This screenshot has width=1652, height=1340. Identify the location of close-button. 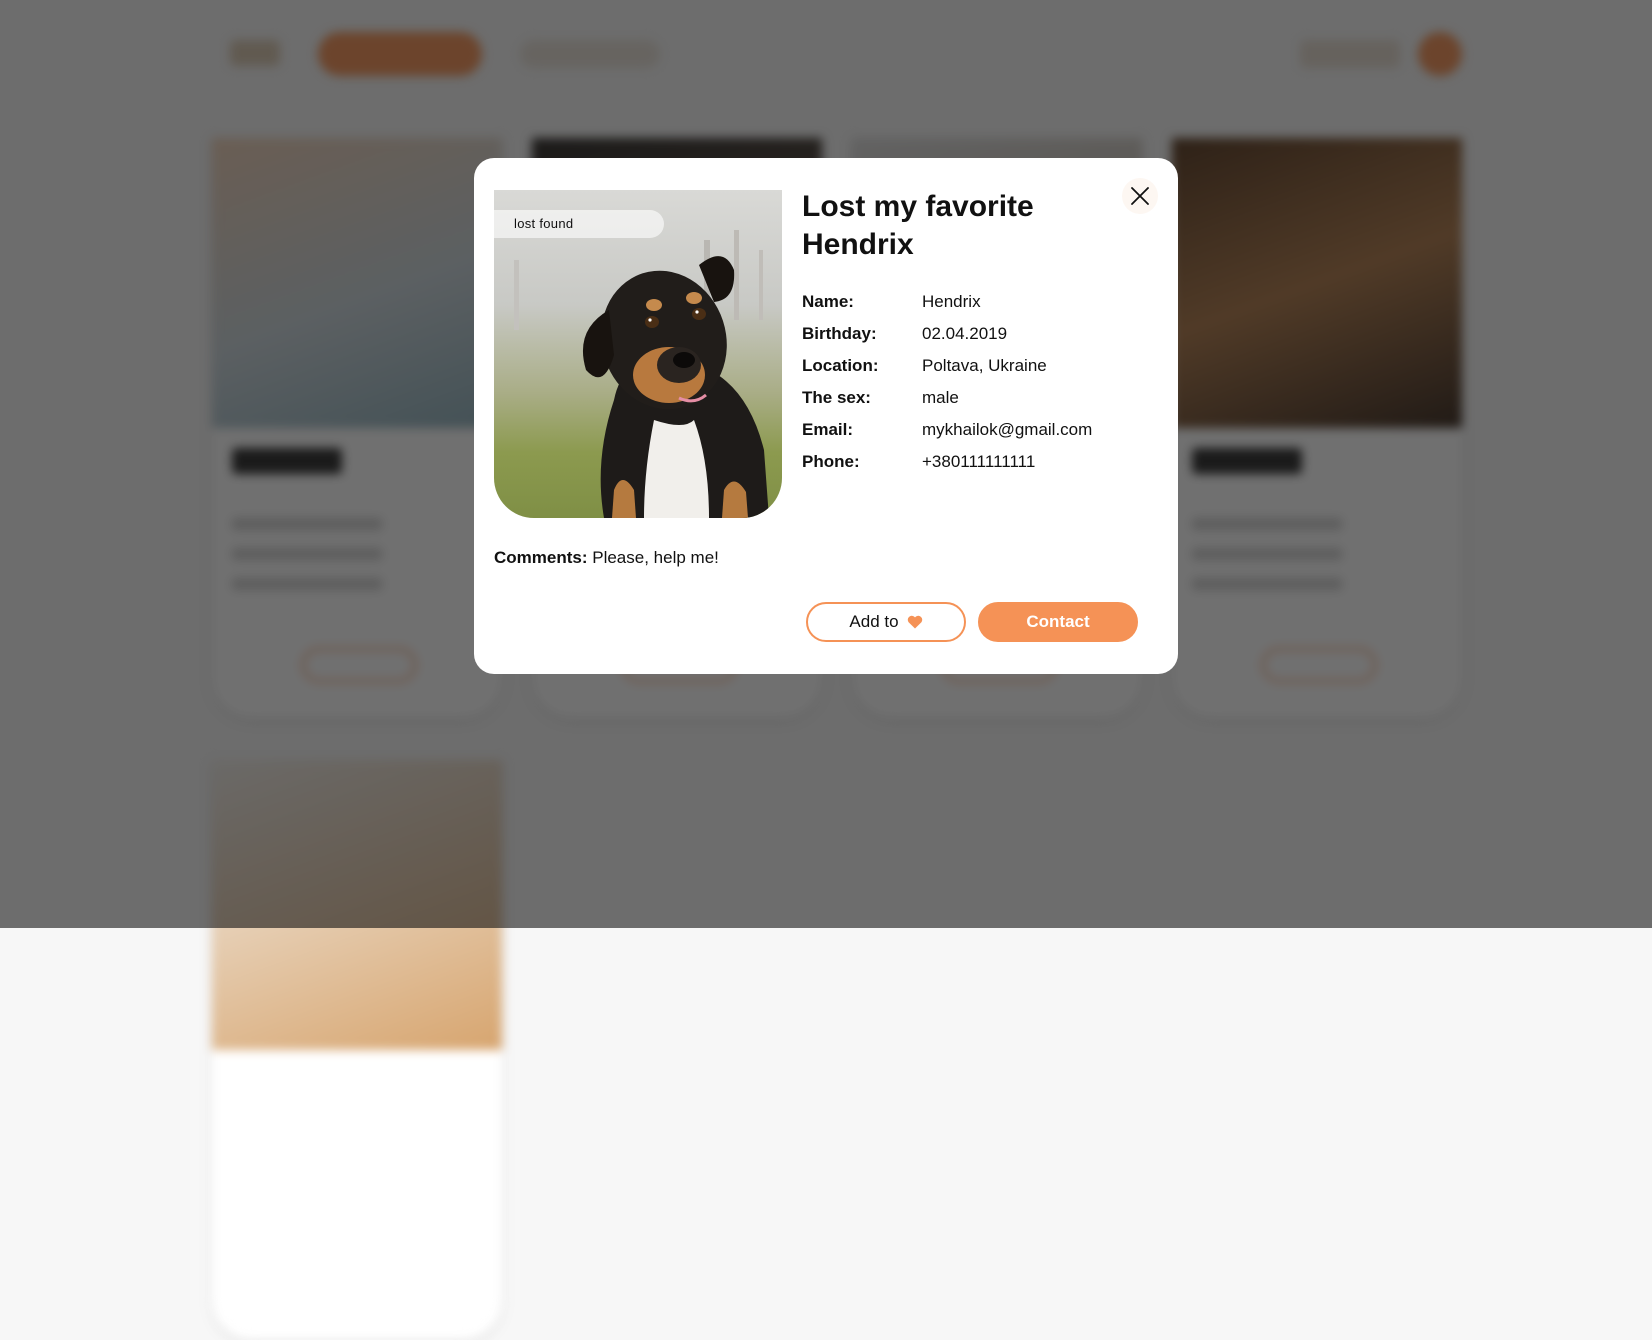
(1140, 196).